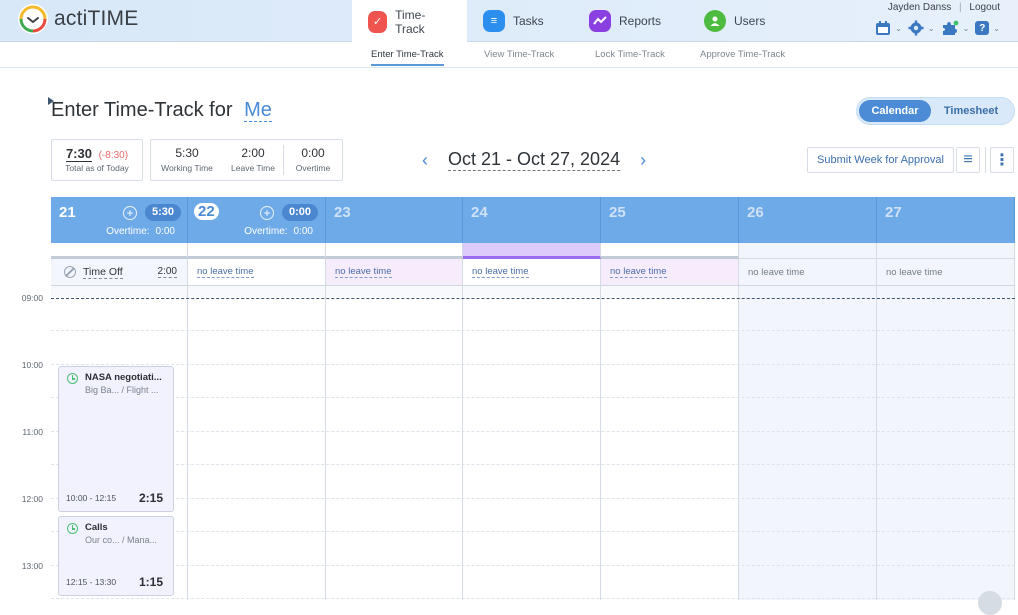  Describe the element at coordinates (968, 160) in the screenshot. I see `list-menu-icon: ≡` at that location.